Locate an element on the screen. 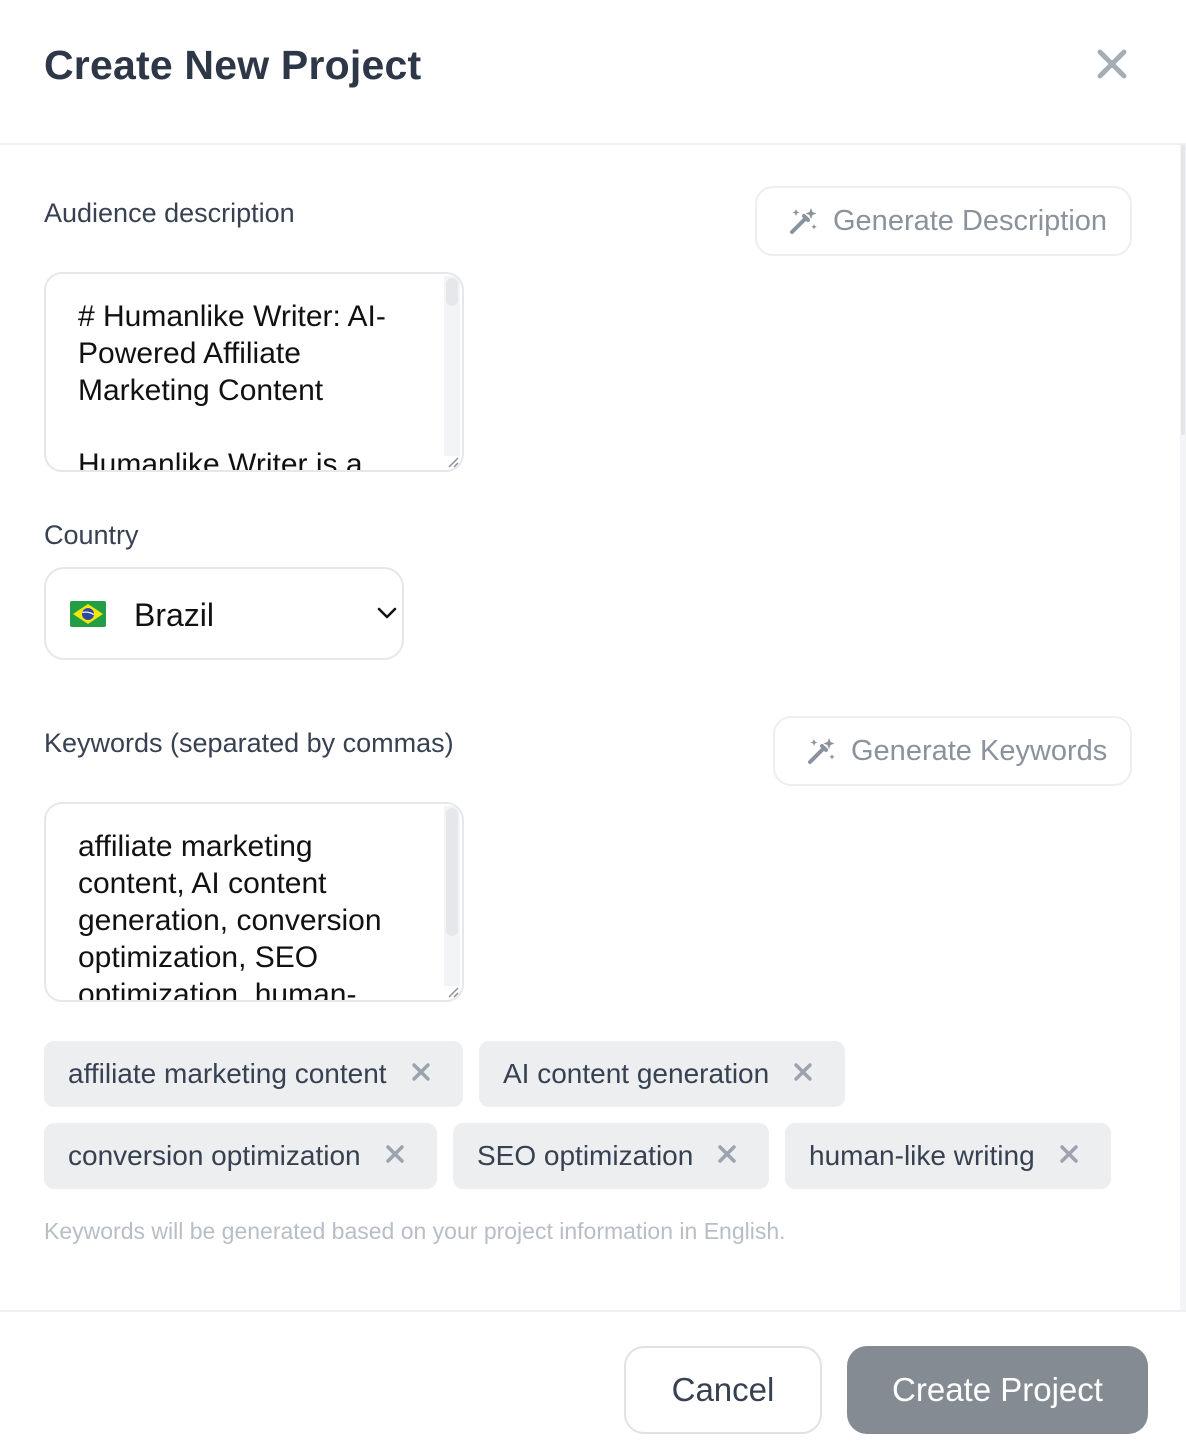  keyword-chip-label: AI content generation is located at coordinates (636, 1073).